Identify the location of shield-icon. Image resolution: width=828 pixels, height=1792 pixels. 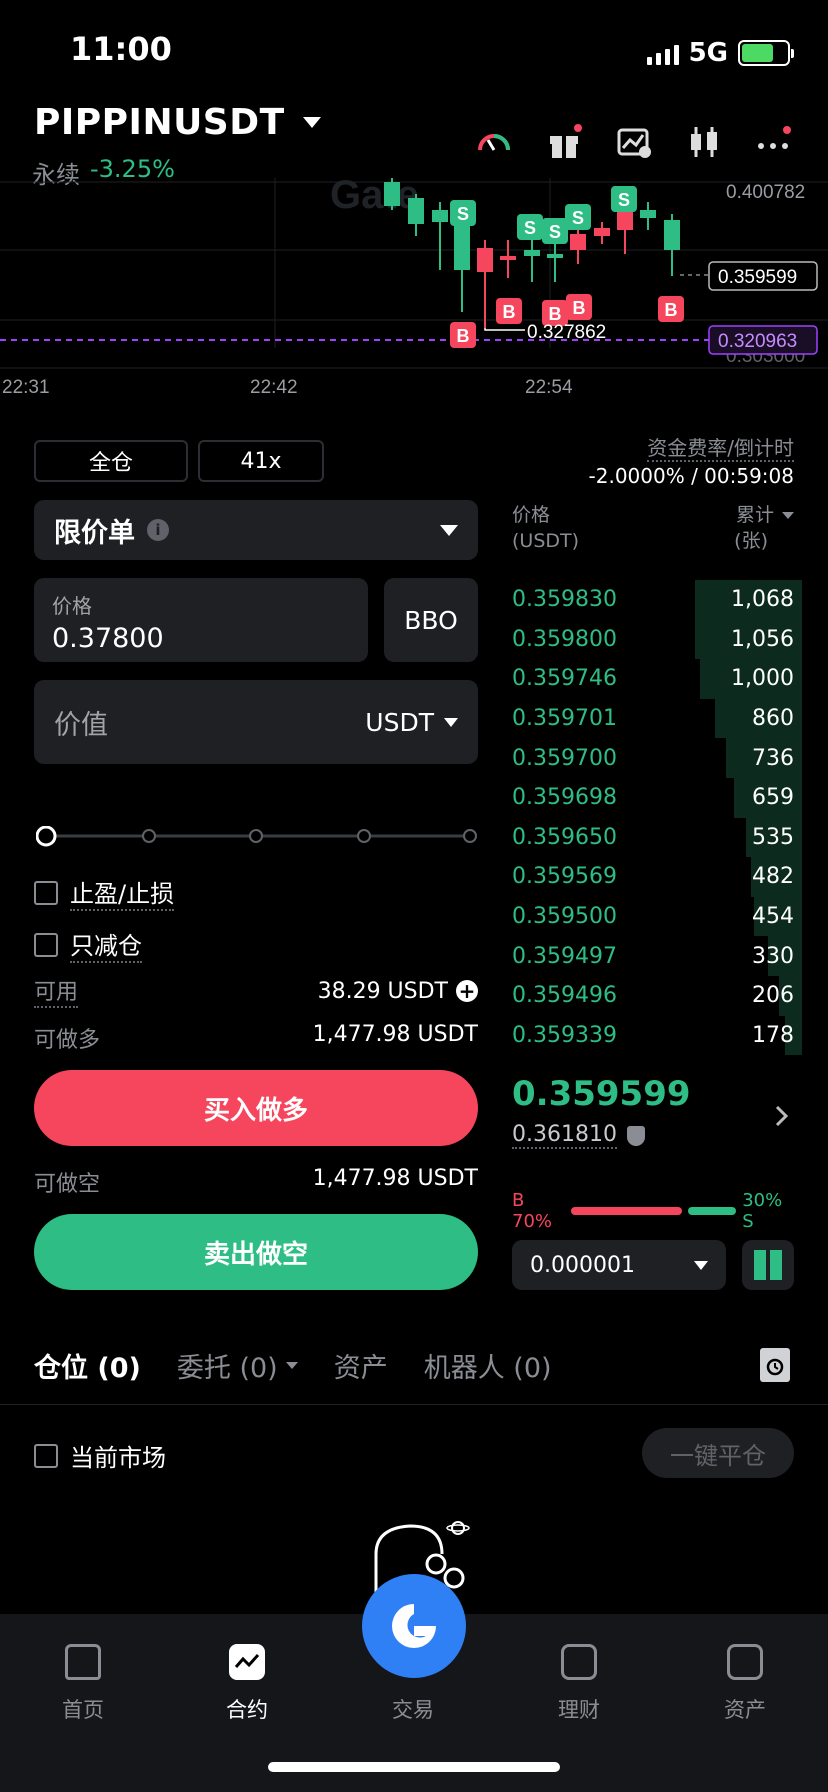
(635, 1135).